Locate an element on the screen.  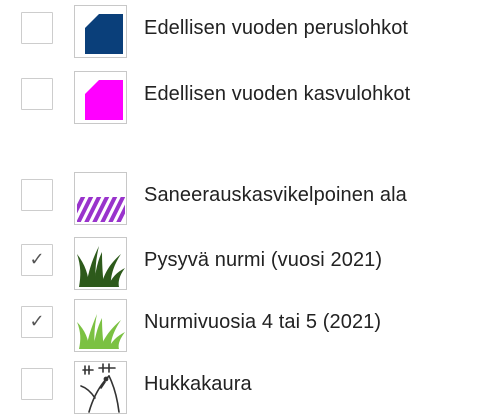
layer-label-saneeraus: Saneerauskasvikelpoinen ala is located at coordinates (275, 195).